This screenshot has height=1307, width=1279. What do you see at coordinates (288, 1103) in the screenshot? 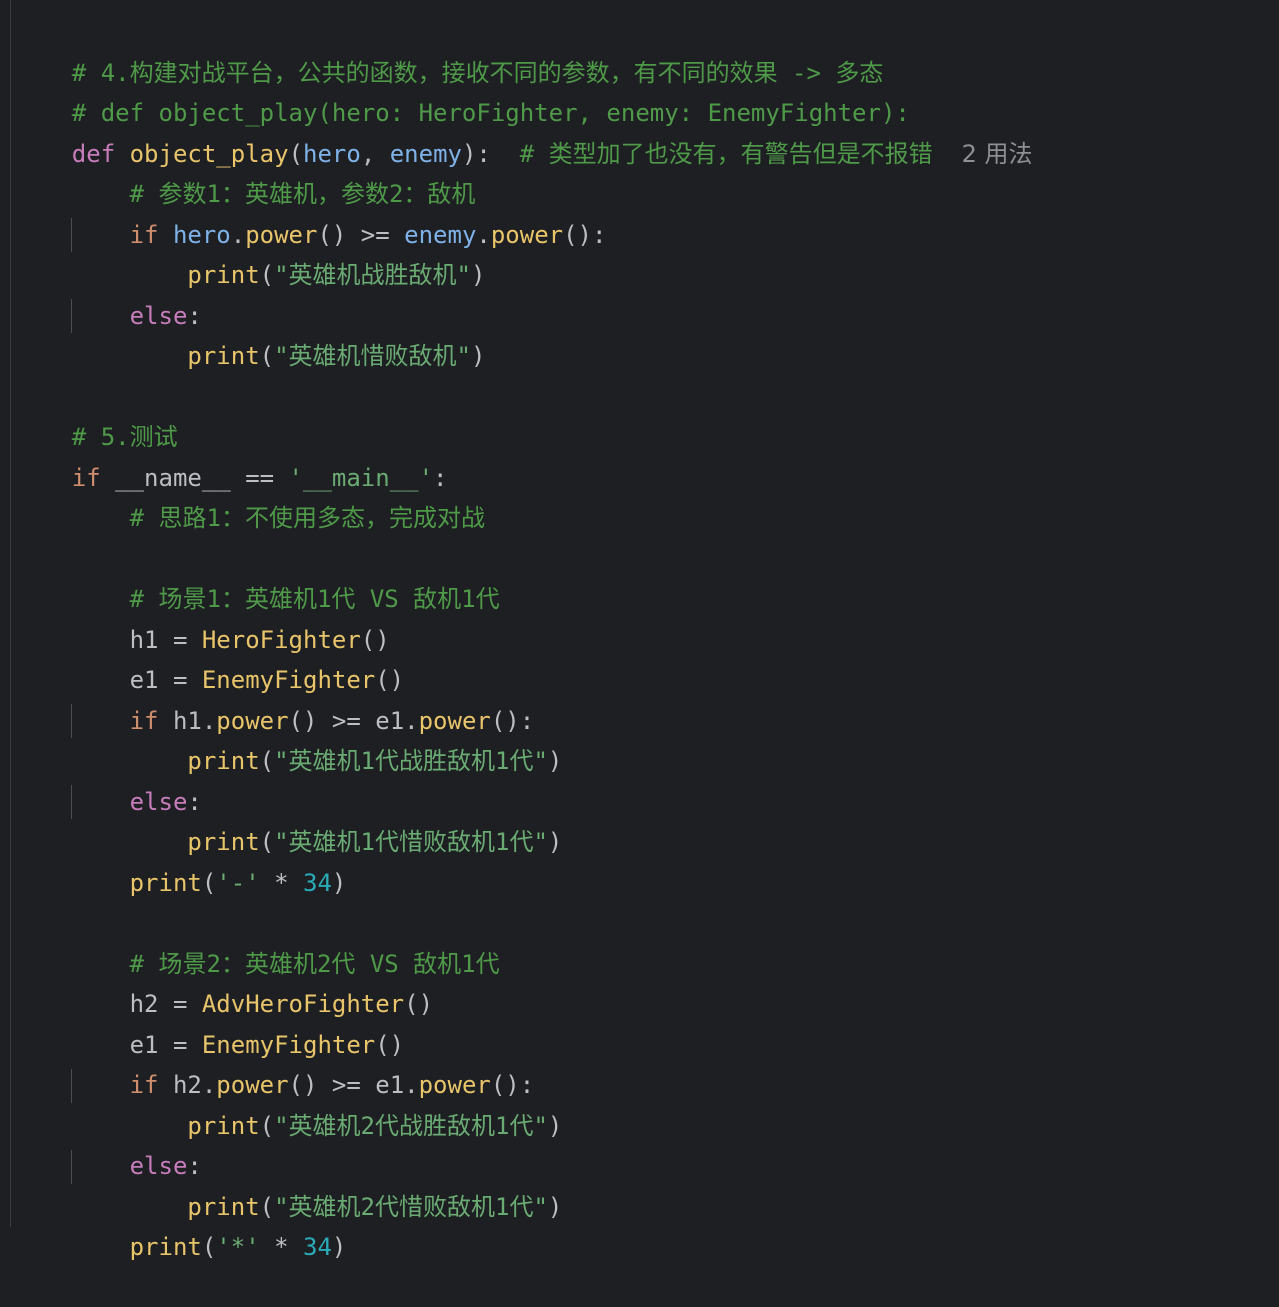
I see `code-line-27: print("英雄机2代战胜敌机1代")` at bounding box center [288, 1103].